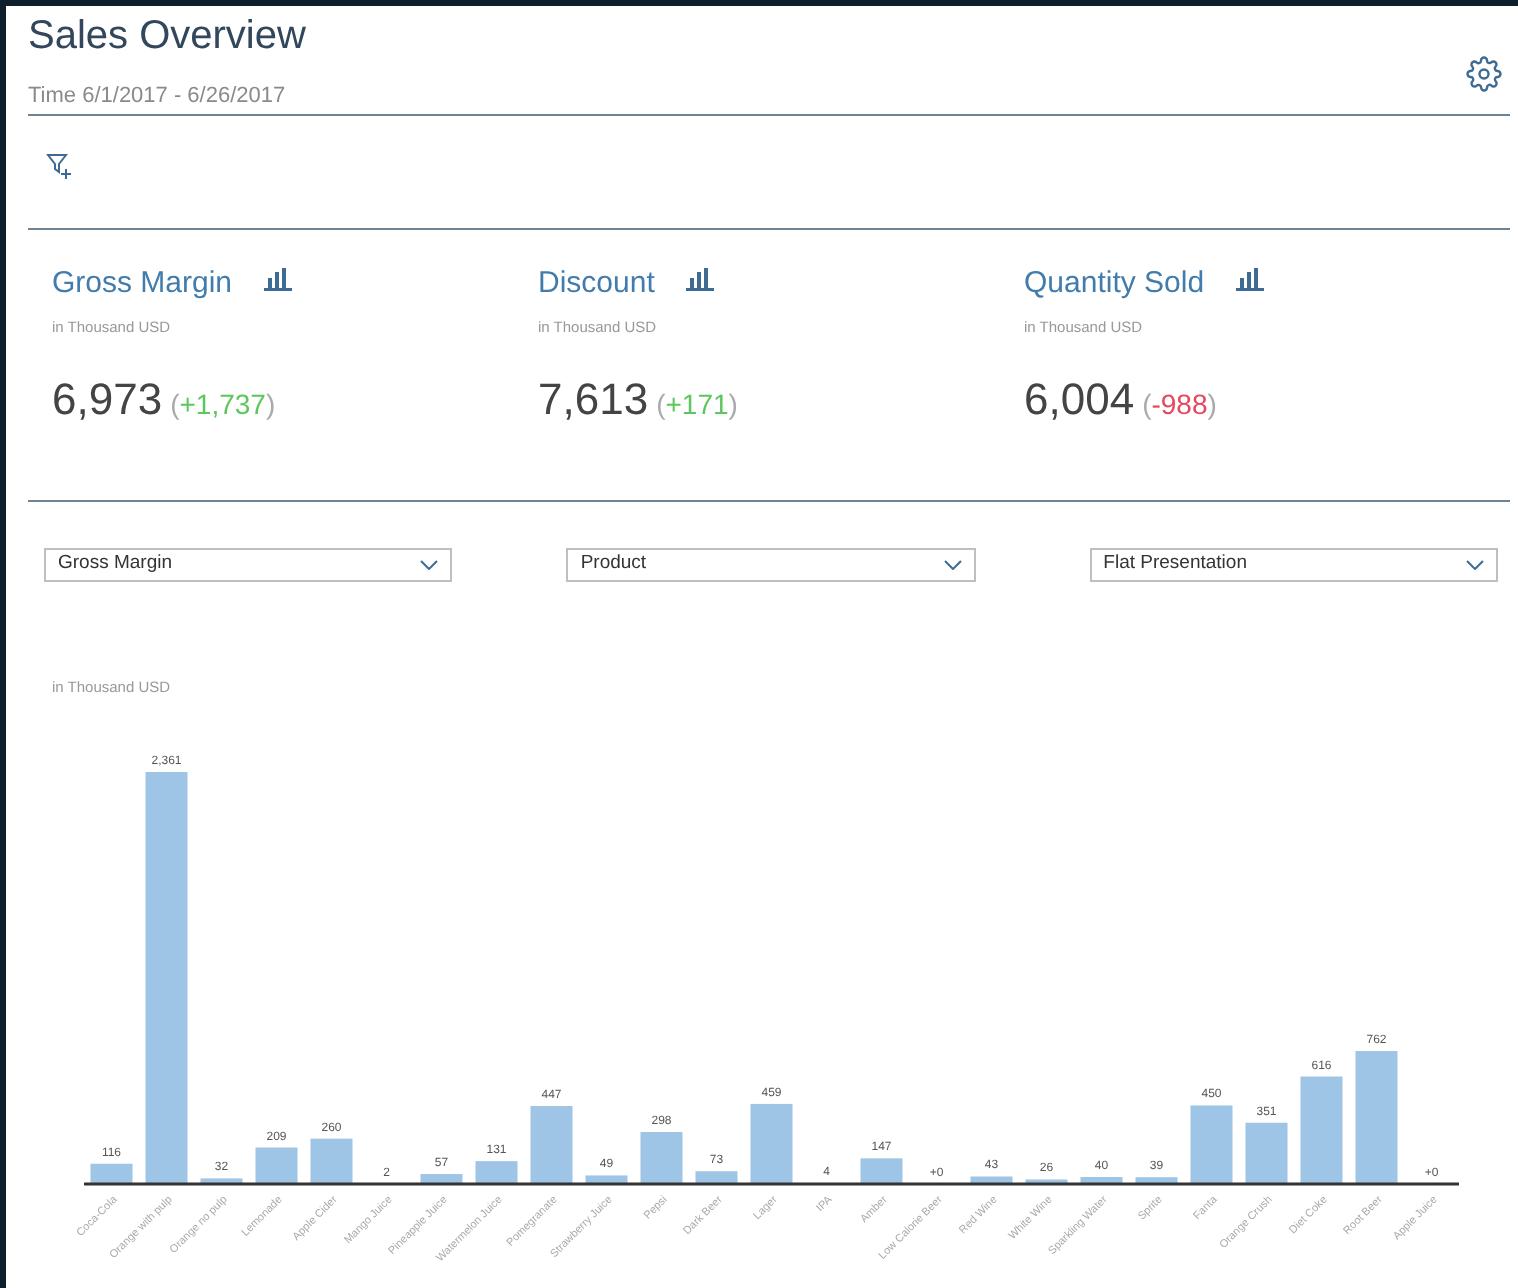  I want to click on kpi-value: 6,004, so click(1079, 399).